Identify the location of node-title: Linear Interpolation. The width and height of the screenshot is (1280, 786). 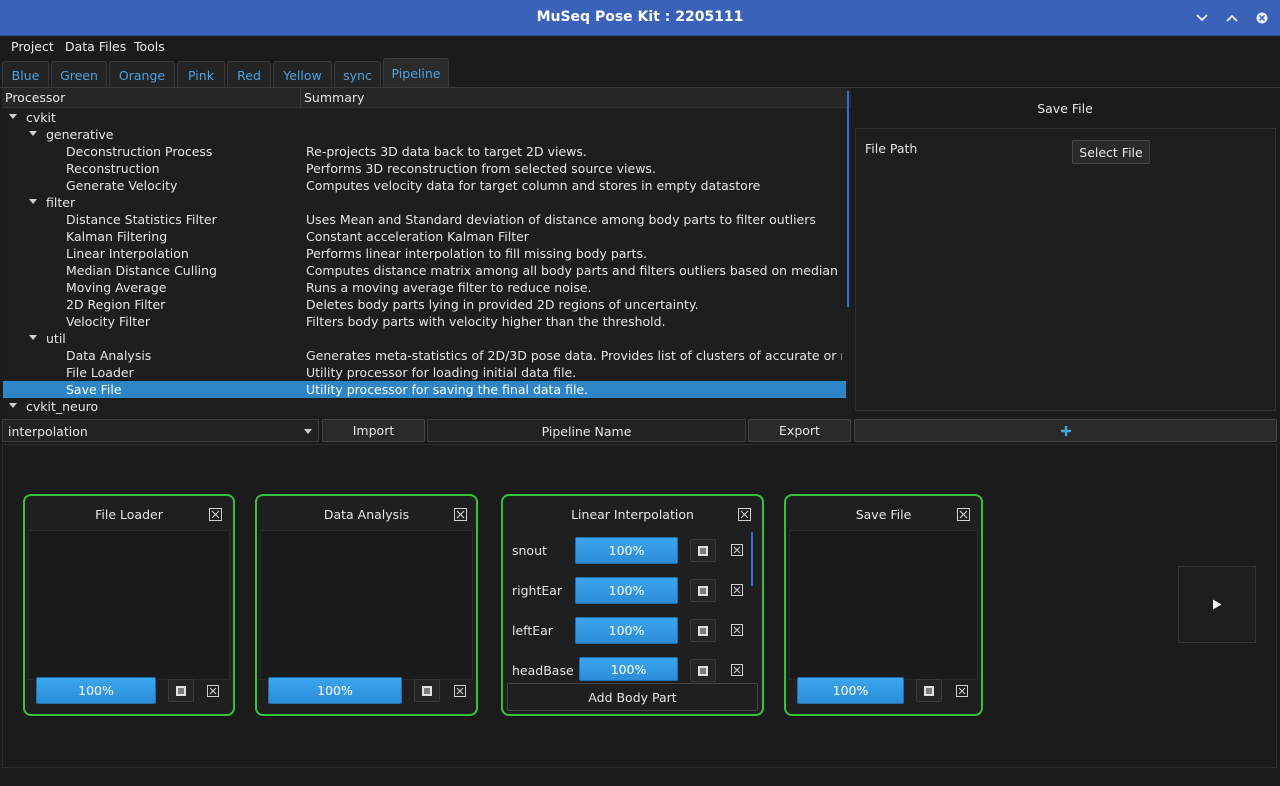
(632, 514).